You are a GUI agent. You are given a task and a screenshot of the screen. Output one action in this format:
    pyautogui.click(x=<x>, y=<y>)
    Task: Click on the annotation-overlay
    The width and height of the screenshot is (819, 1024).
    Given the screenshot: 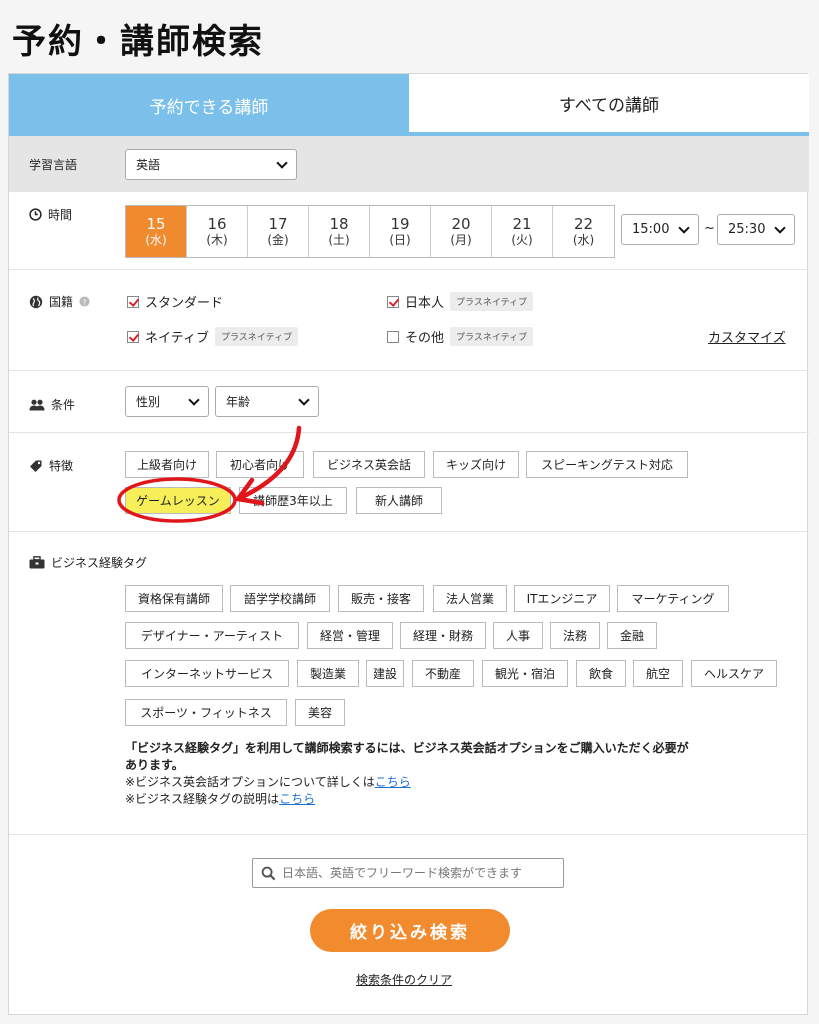 What is the action you would take?
    pyautogui.click(x=209, y=474)
    